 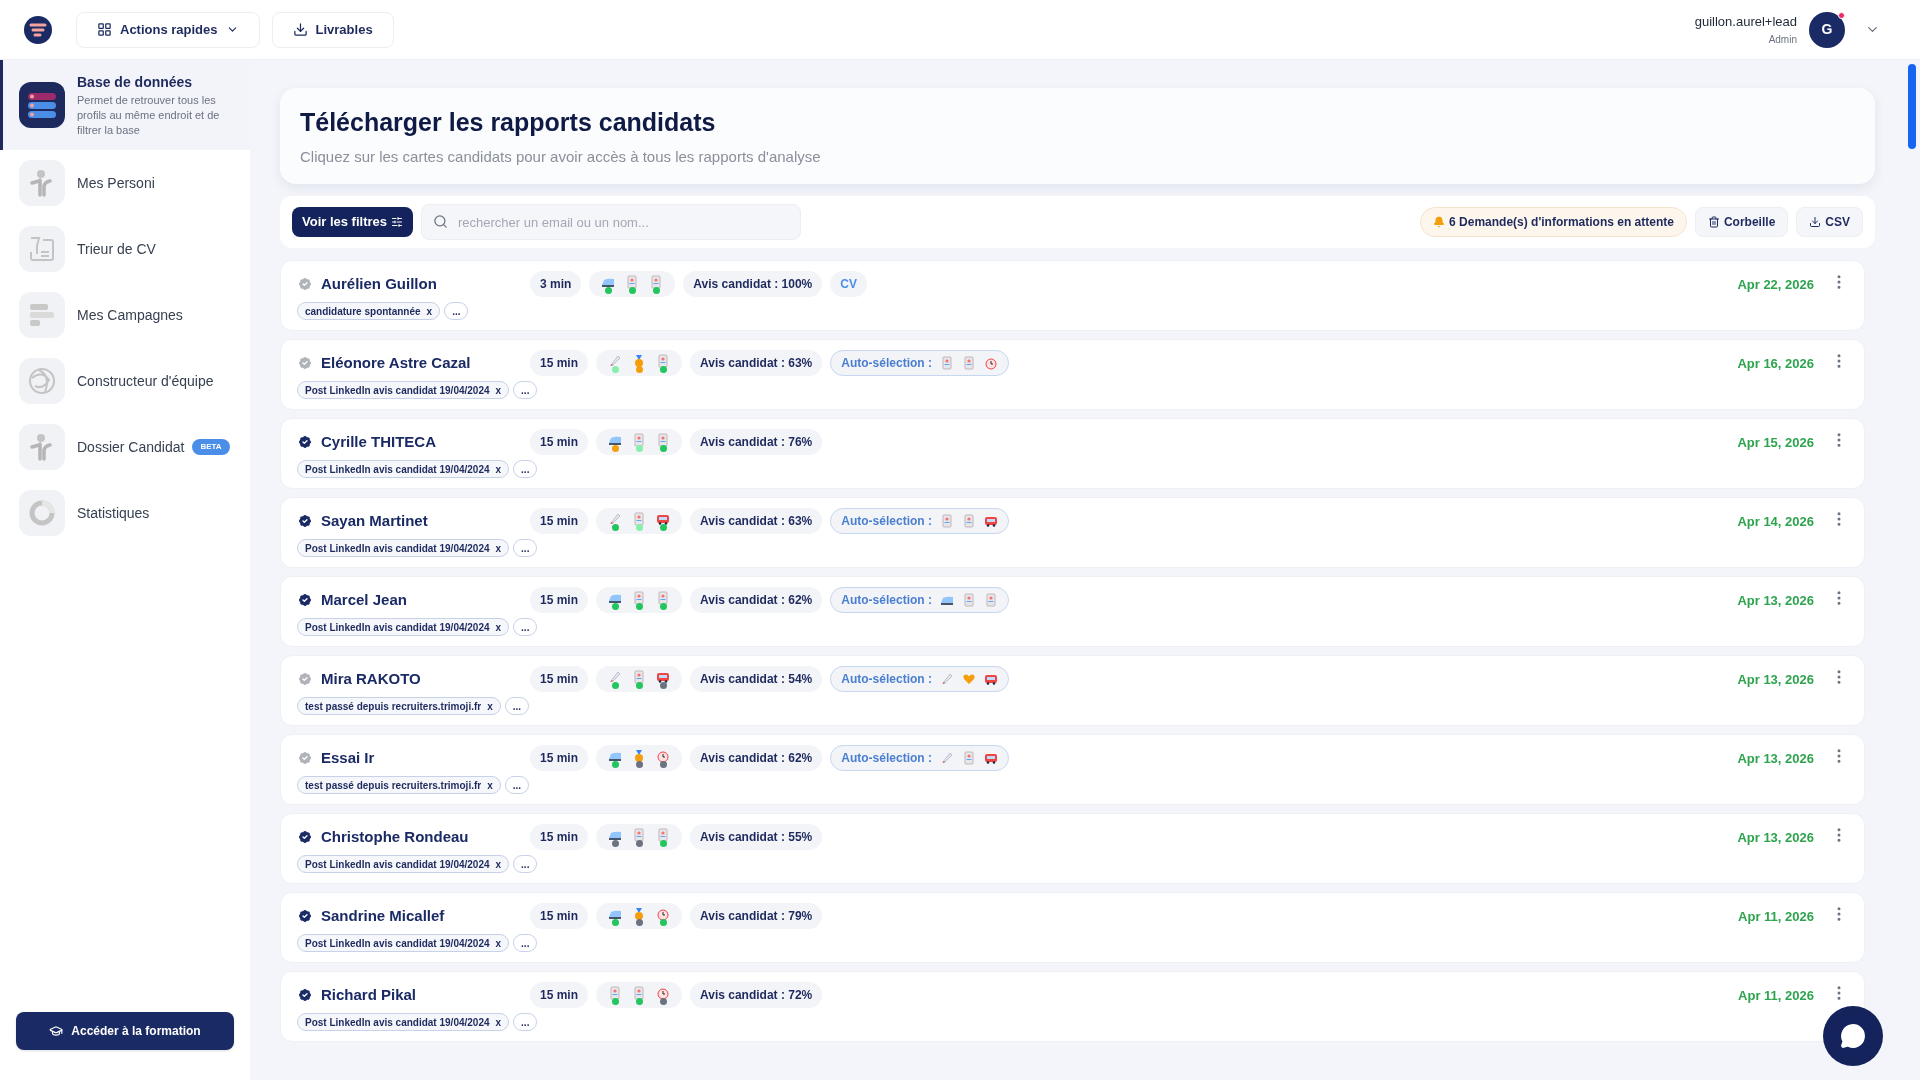 What do you see at coordinates (663, 992) in the screenshot?
I see `alarm-icon` at bounding box center [663, 992].